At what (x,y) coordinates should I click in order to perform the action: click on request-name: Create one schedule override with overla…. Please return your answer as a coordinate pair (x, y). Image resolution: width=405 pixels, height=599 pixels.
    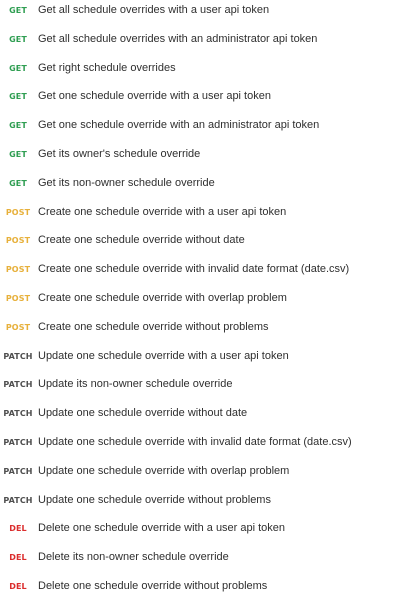
    Looking at the image, I should click on (162, 298).